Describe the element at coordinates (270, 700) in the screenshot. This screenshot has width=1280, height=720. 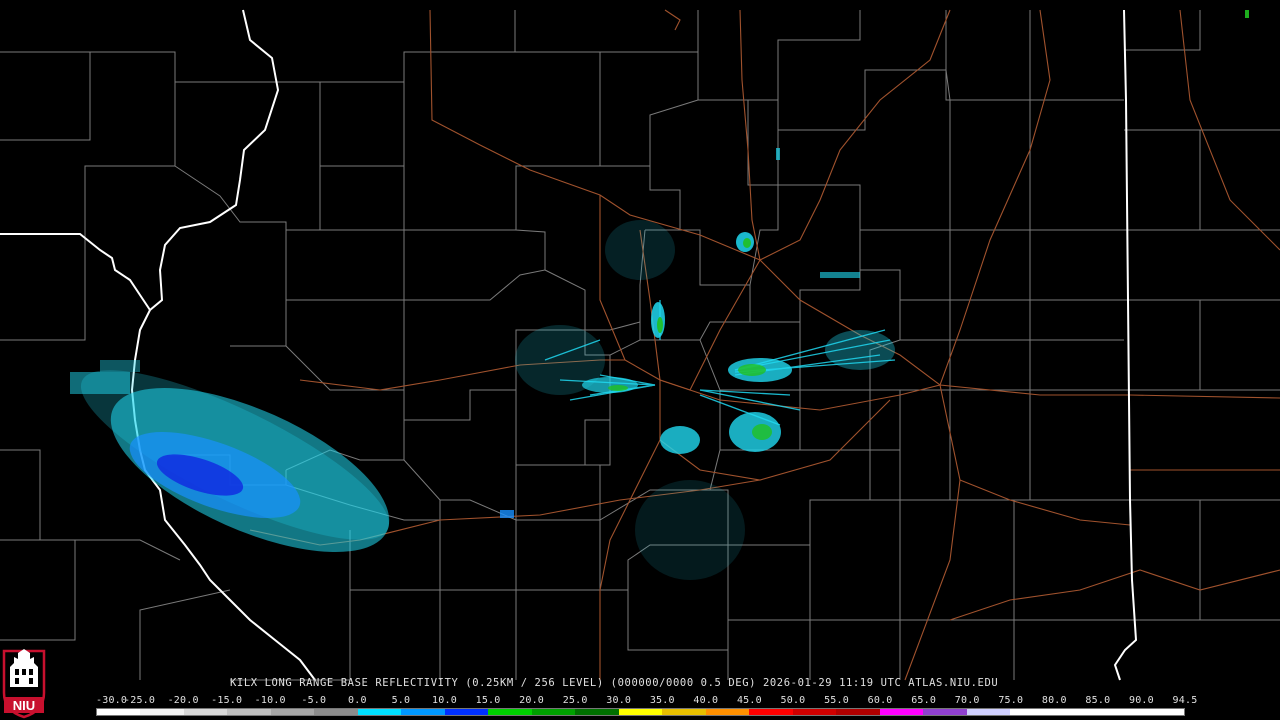
I see `scale-tick-label: -10.0` at that location.